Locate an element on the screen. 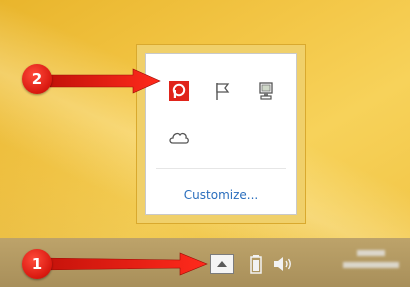  step-badge-2: 2 is located at coordinates (37, 79).